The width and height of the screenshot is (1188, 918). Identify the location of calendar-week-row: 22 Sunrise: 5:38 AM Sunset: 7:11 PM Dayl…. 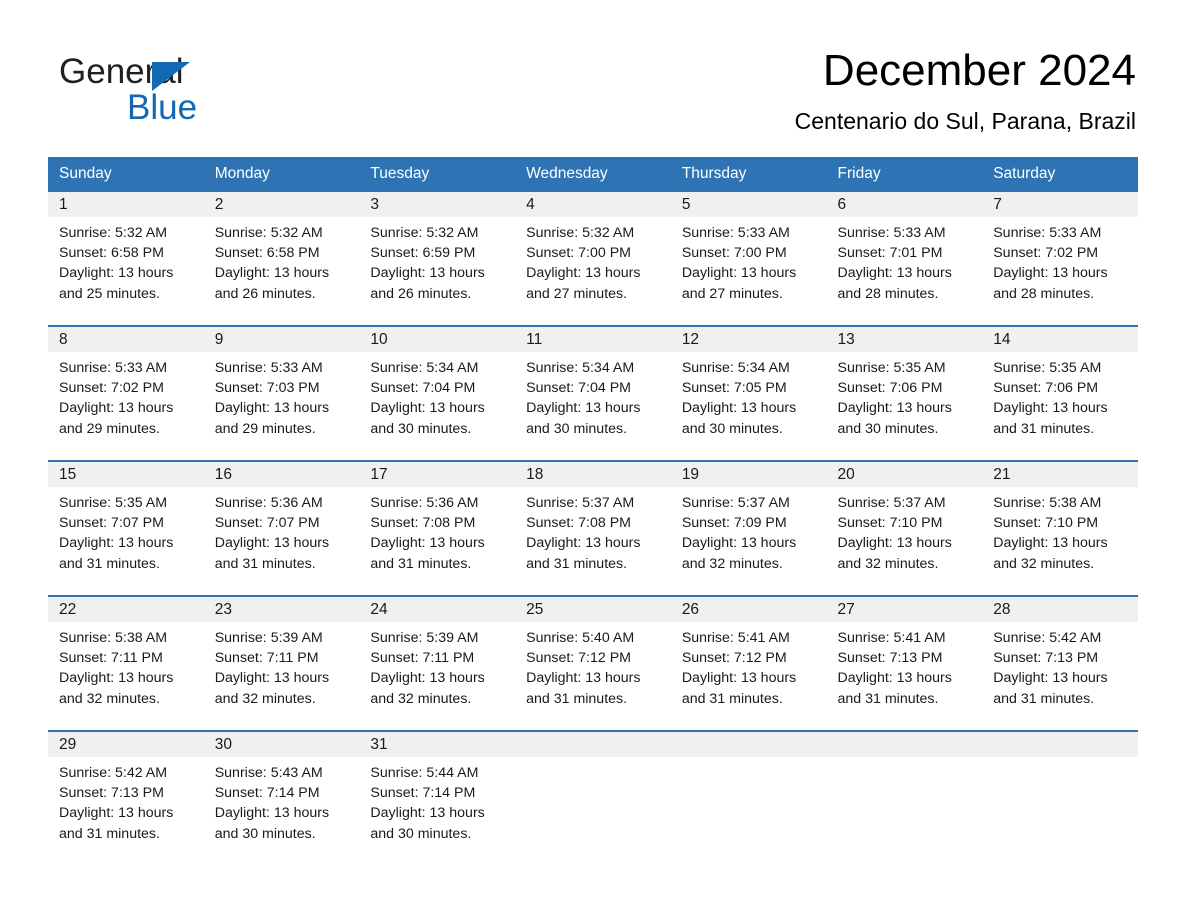
(593, 663).